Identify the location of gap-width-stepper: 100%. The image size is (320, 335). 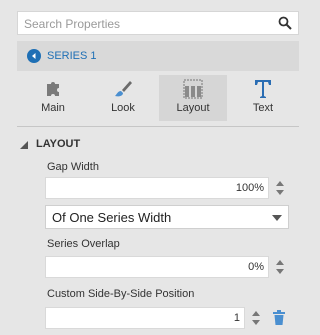
(167, 188).